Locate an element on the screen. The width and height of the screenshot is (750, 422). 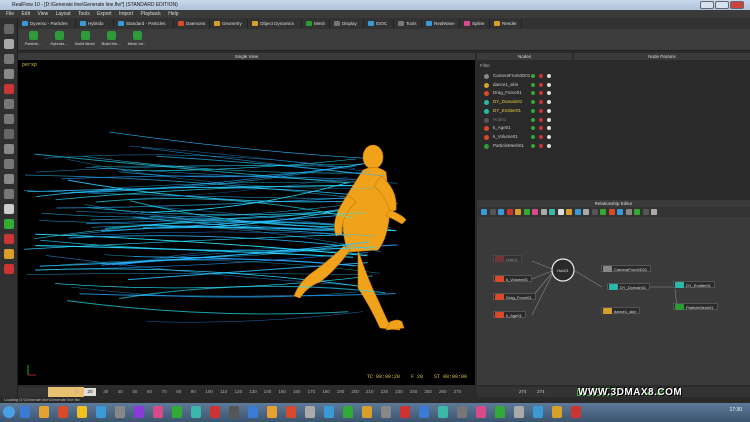
relationship-node: ParticleMesh01 is located at coordinates (695, 306).